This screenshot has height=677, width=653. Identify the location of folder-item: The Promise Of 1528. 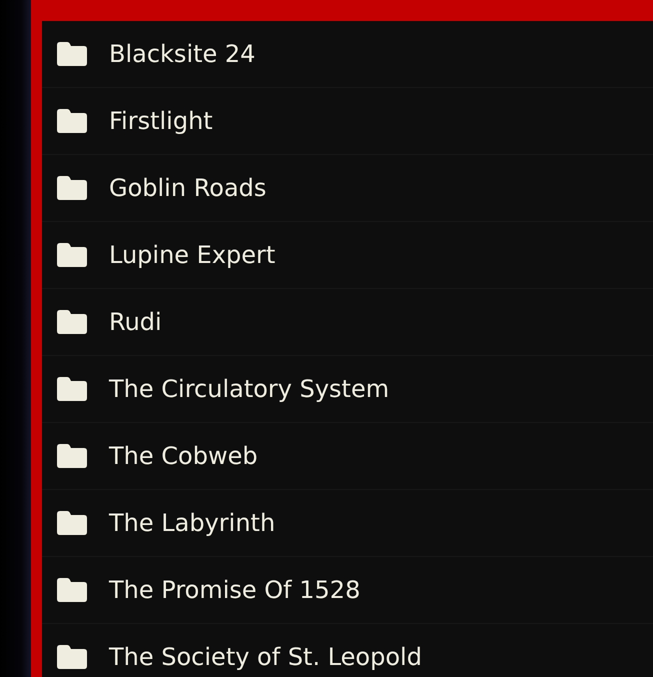
(347, 590).